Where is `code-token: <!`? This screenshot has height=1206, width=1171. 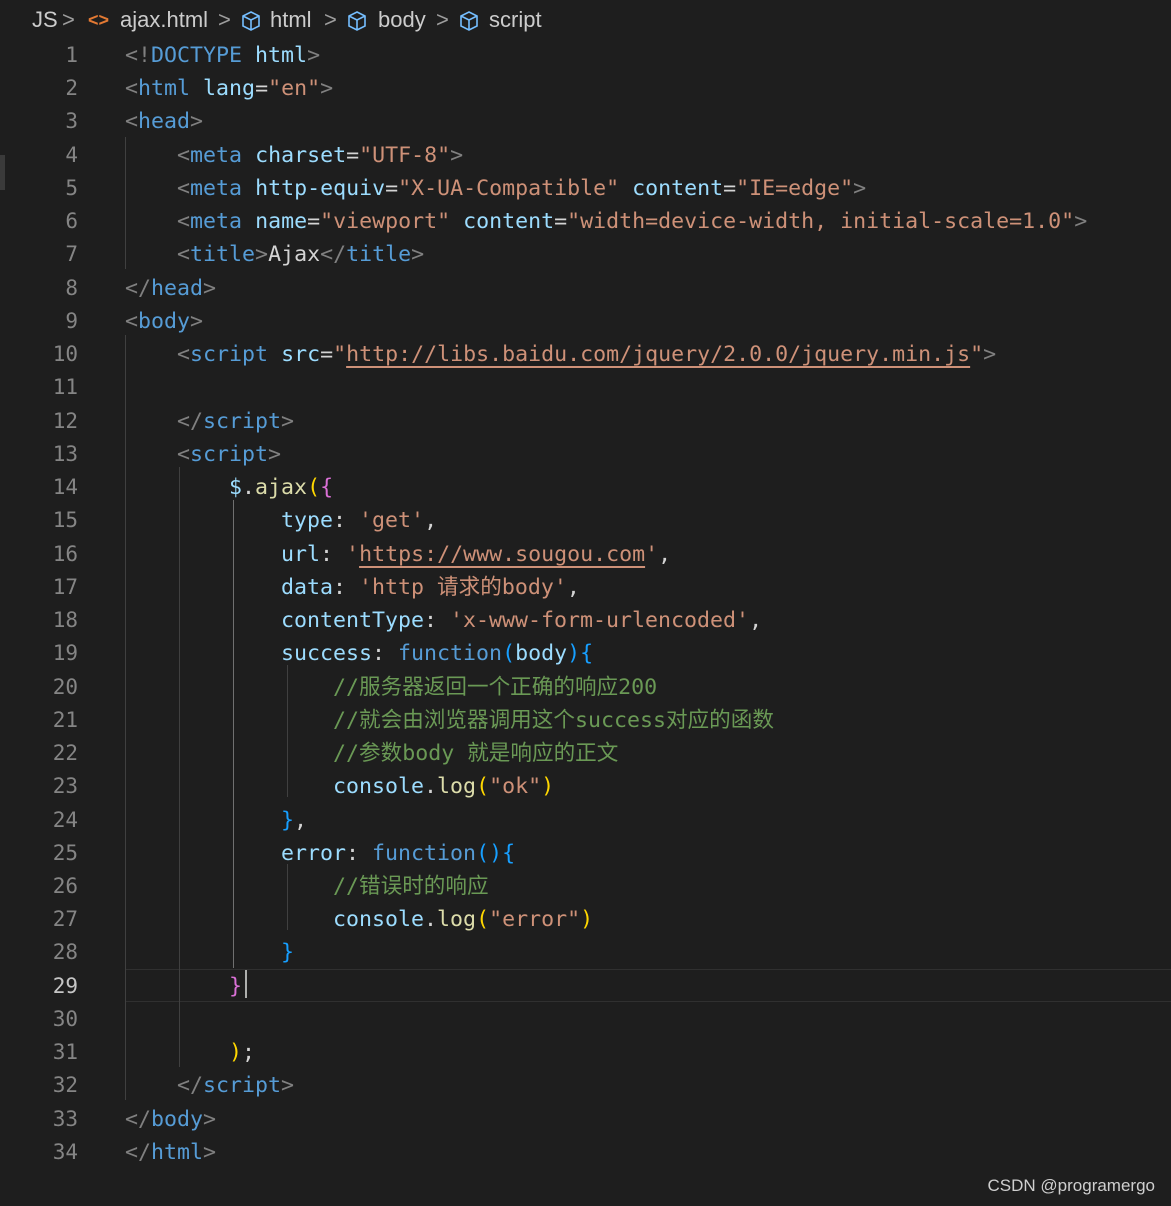
code-token: <! is located at coordinates (138, 55).